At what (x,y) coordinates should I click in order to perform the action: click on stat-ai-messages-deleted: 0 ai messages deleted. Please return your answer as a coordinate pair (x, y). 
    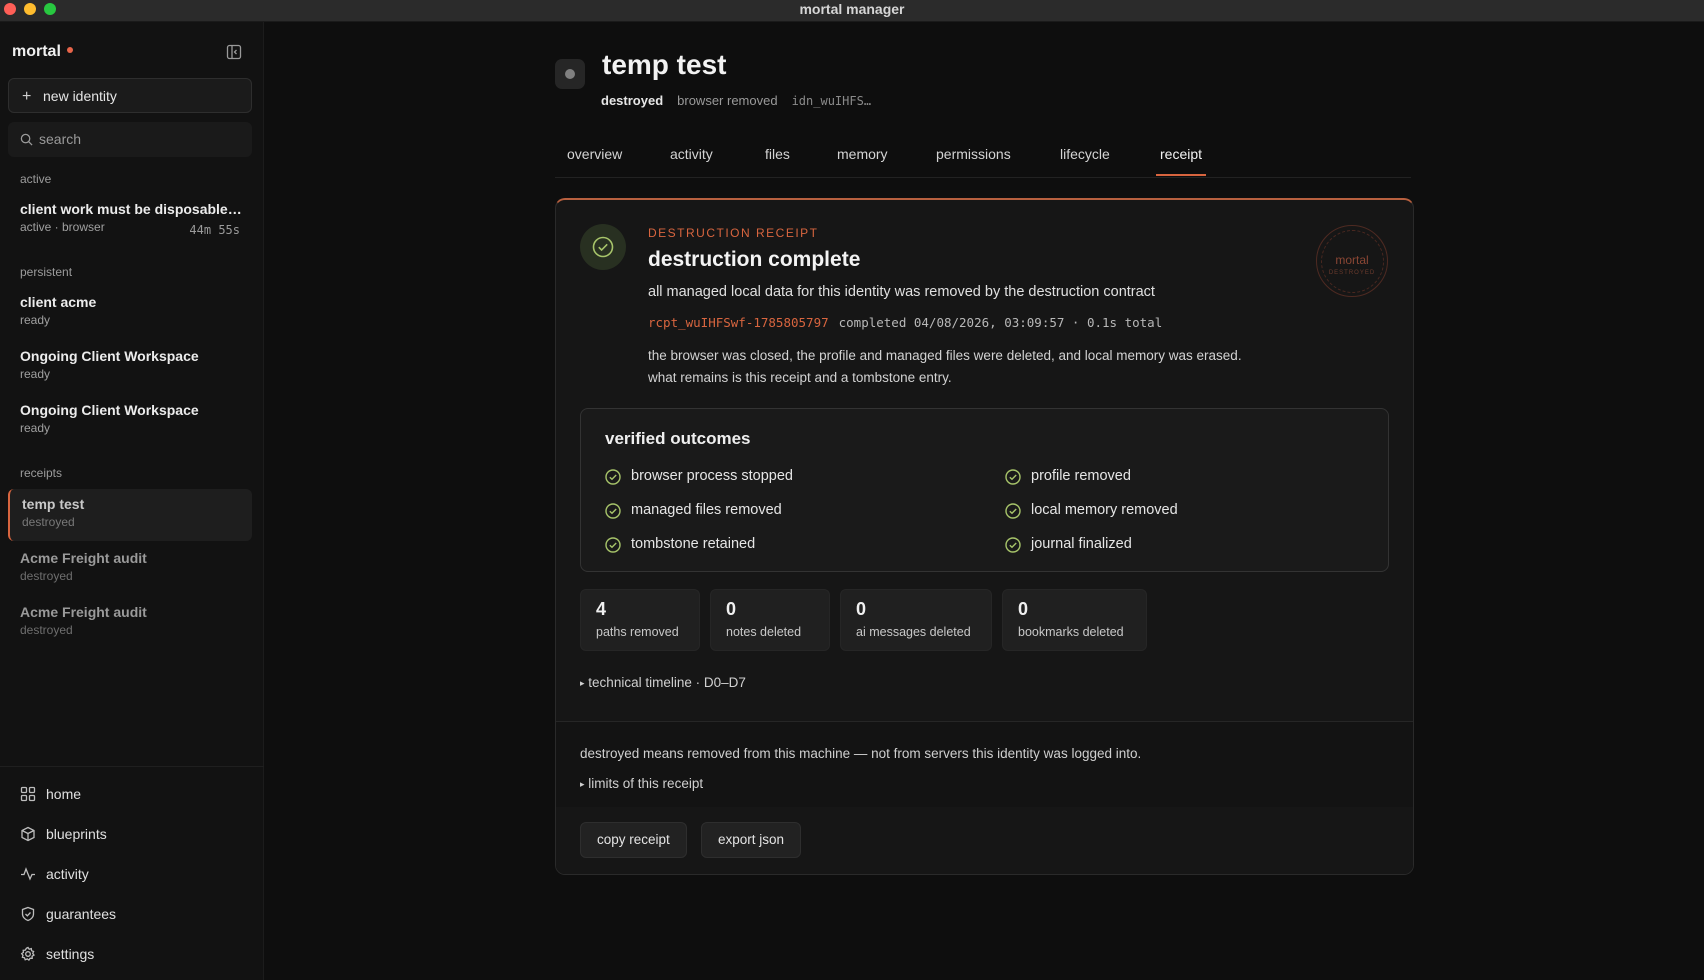
    Looking at the image, I should click on (916, 620).